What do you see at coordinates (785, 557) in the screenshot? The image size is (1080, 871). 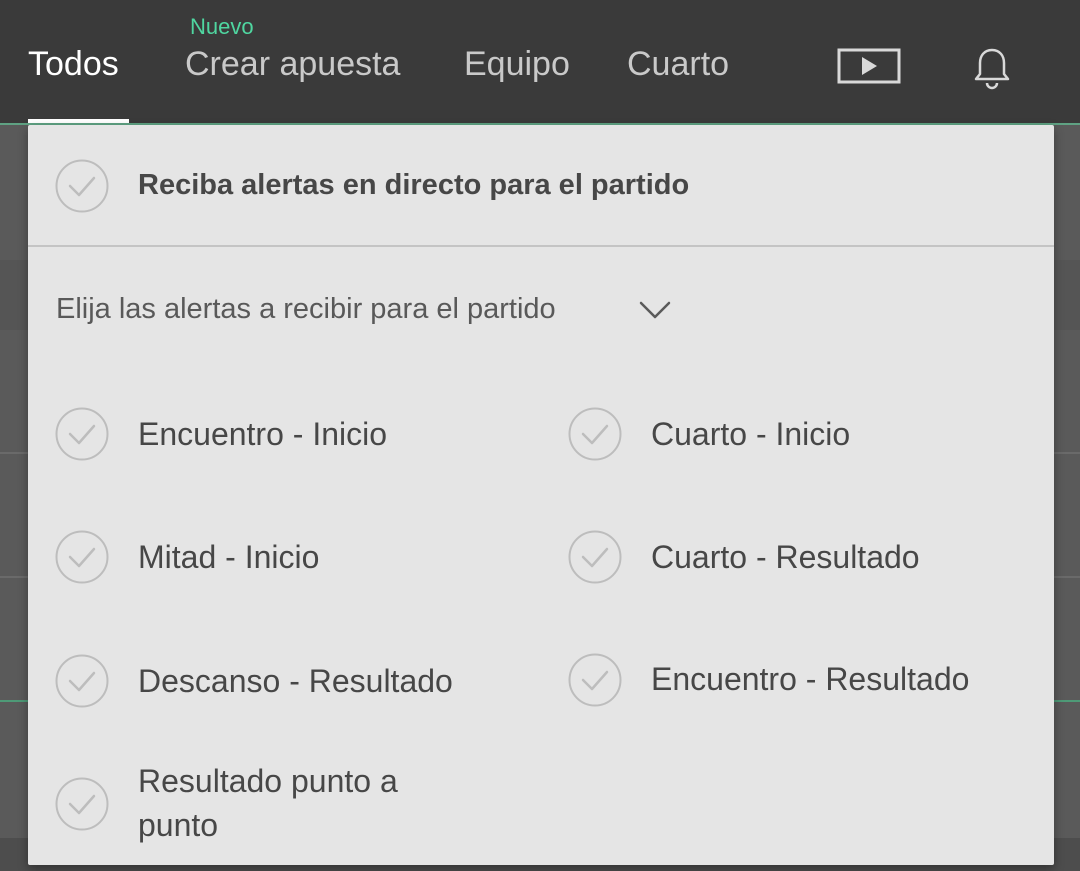 I see `option-cuarto-resultado: Cuarto - Resultado` at bounding box center [785, 557].